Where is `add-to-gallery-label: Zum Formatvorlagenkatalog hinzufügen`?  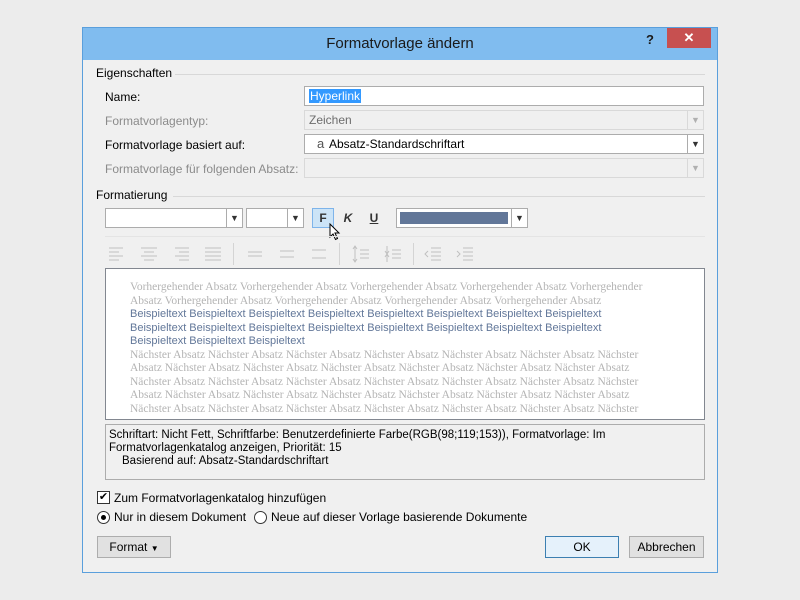
add-to-gallery-label: Zum Formatvorlagenkatalog hinzufügen is located at coordinates (220, 498).